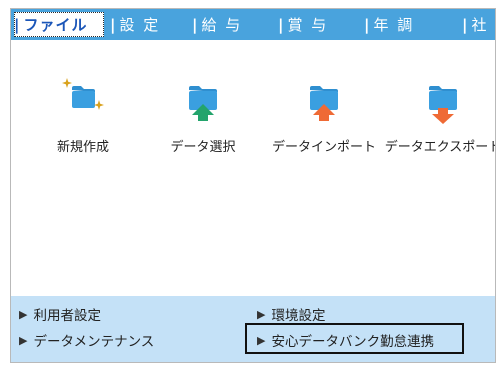  I want to click on folder-export-icon, so click(443, 99).